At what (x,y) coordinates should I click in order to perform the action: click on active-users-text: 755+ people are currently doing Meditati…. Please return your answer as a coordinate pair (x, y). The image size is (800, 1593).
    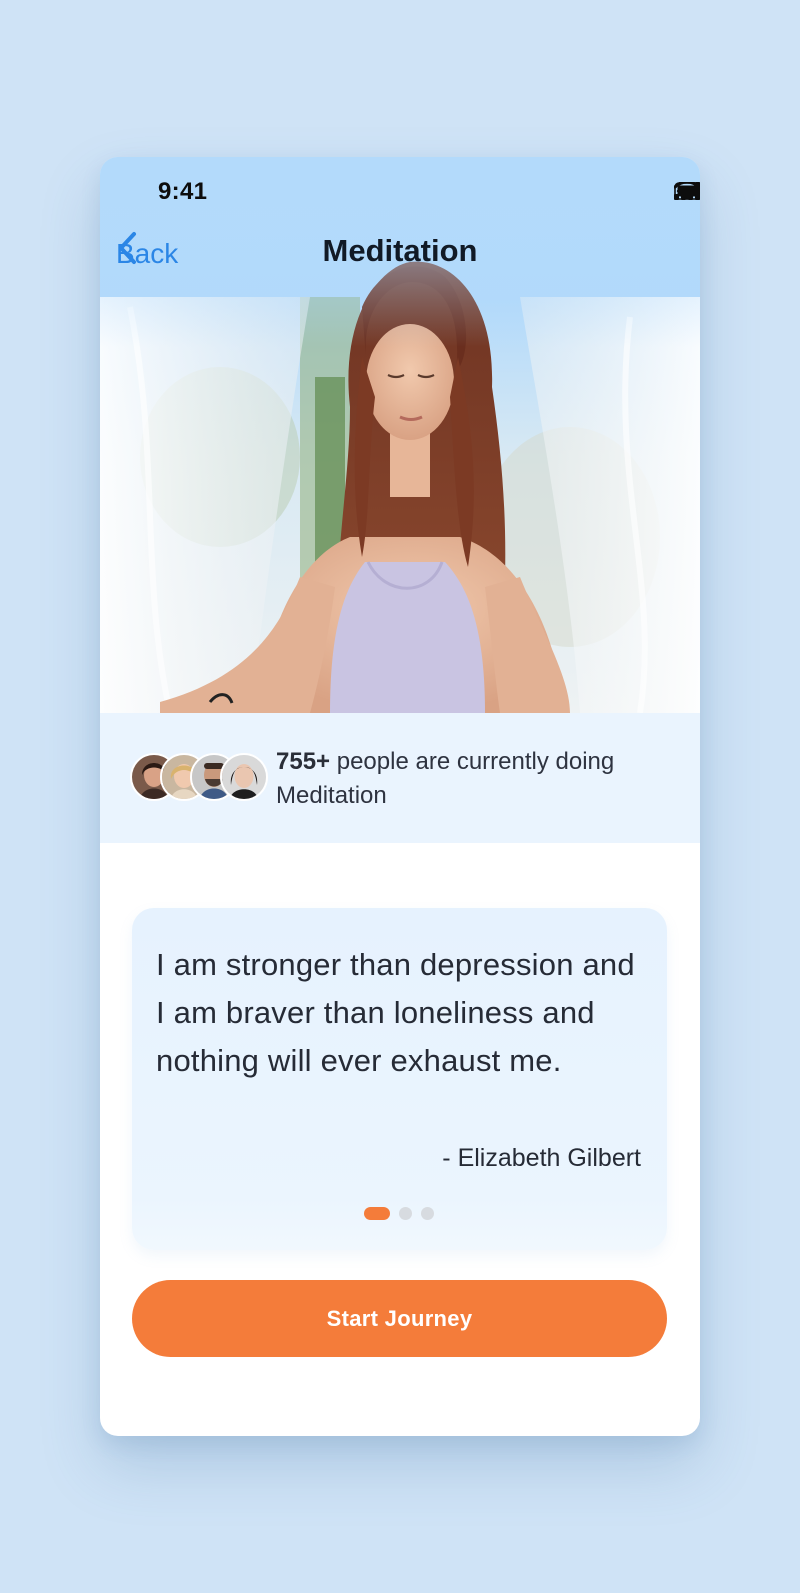
    Looking at the image, I should click on (476, 779).